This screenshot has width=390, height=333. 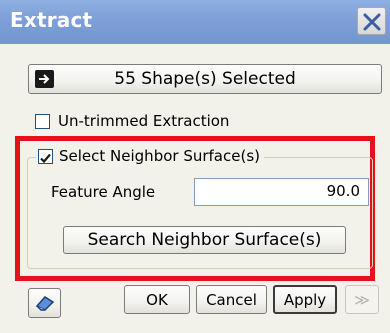 I want to click on checkmark-icon, so click(x=45, y=158).